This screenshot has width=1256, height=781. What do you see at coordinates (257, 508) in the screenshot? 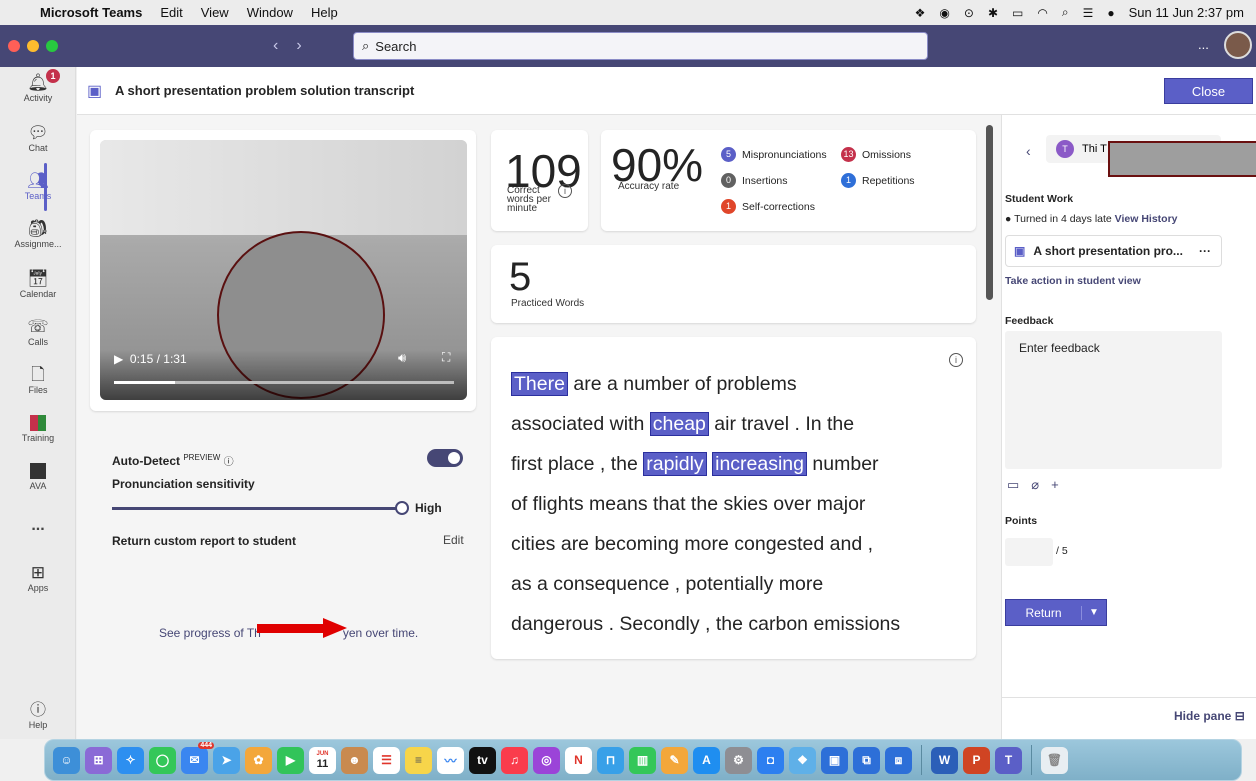
I see `sensitivity-slider` at bounding box center [257, 508].